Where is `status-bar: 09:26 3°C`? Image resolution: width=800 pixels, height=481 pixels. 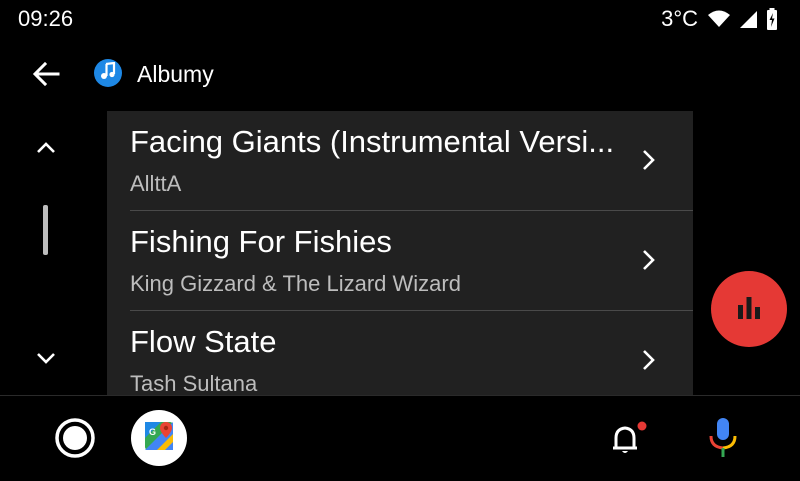
status-bar: 09:26 3°C is located at coordinates (400, 19).